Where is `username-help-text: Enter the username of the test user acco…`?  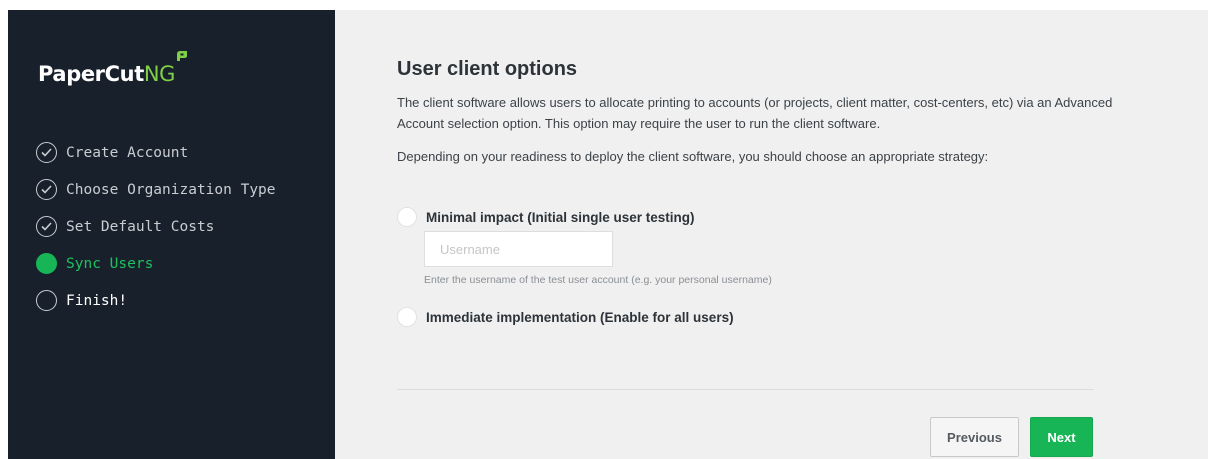 username-help-text: Enter the username of the test user acco… is located at coordinates (598, 280).